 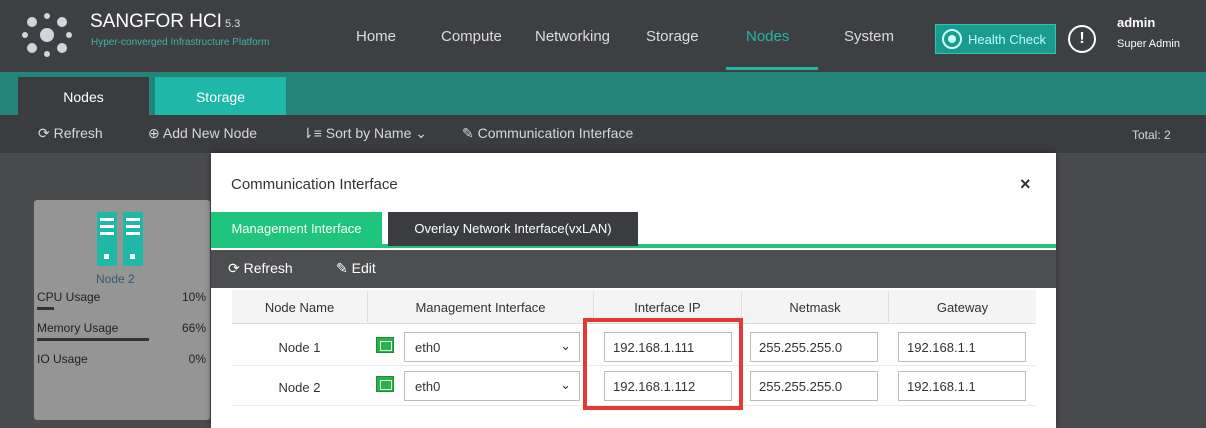 What do you see at coordinates (1136, 22) in the screenshot?
I see `user-name: admin` at bounding box center [1136, 22].